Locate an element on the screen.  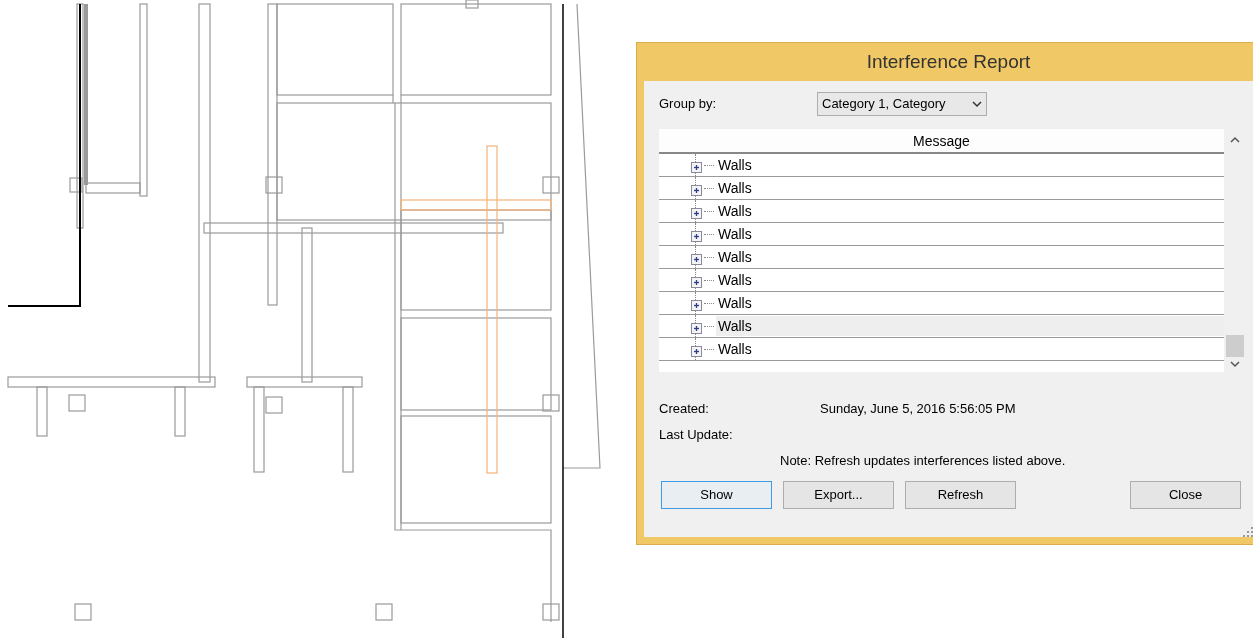
chevron-down-icon is located at coordinates (977, 104).